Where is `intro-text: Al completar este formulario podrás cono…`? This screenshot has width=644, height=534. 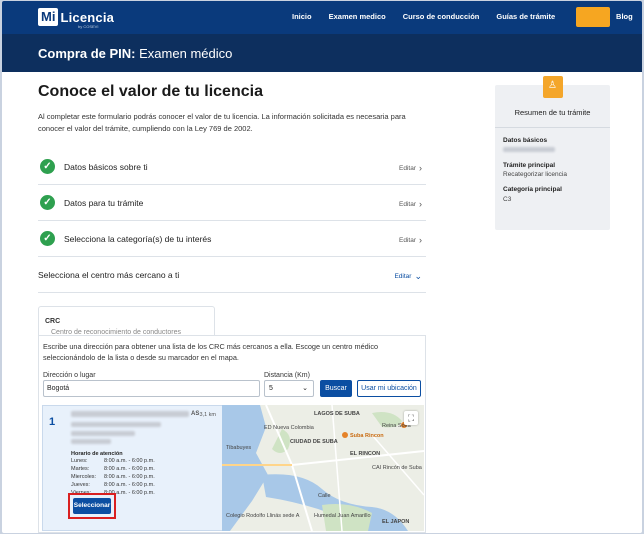
intro-text: Al completar este formulario podrás cono… is located at coordinates (222, 122).